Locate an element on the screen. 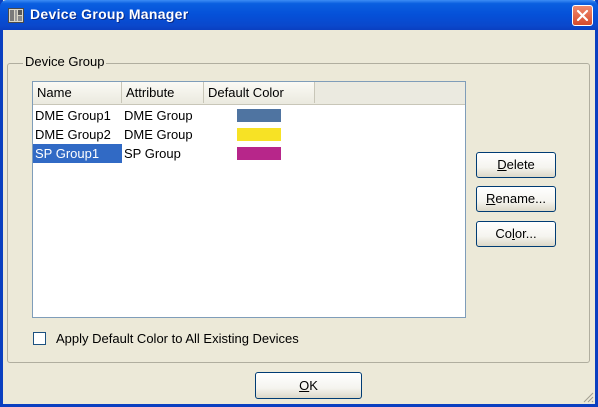 This screenshot has width=598, height=407. window-title: Device Group Manager is located at coordinates (109, 14).